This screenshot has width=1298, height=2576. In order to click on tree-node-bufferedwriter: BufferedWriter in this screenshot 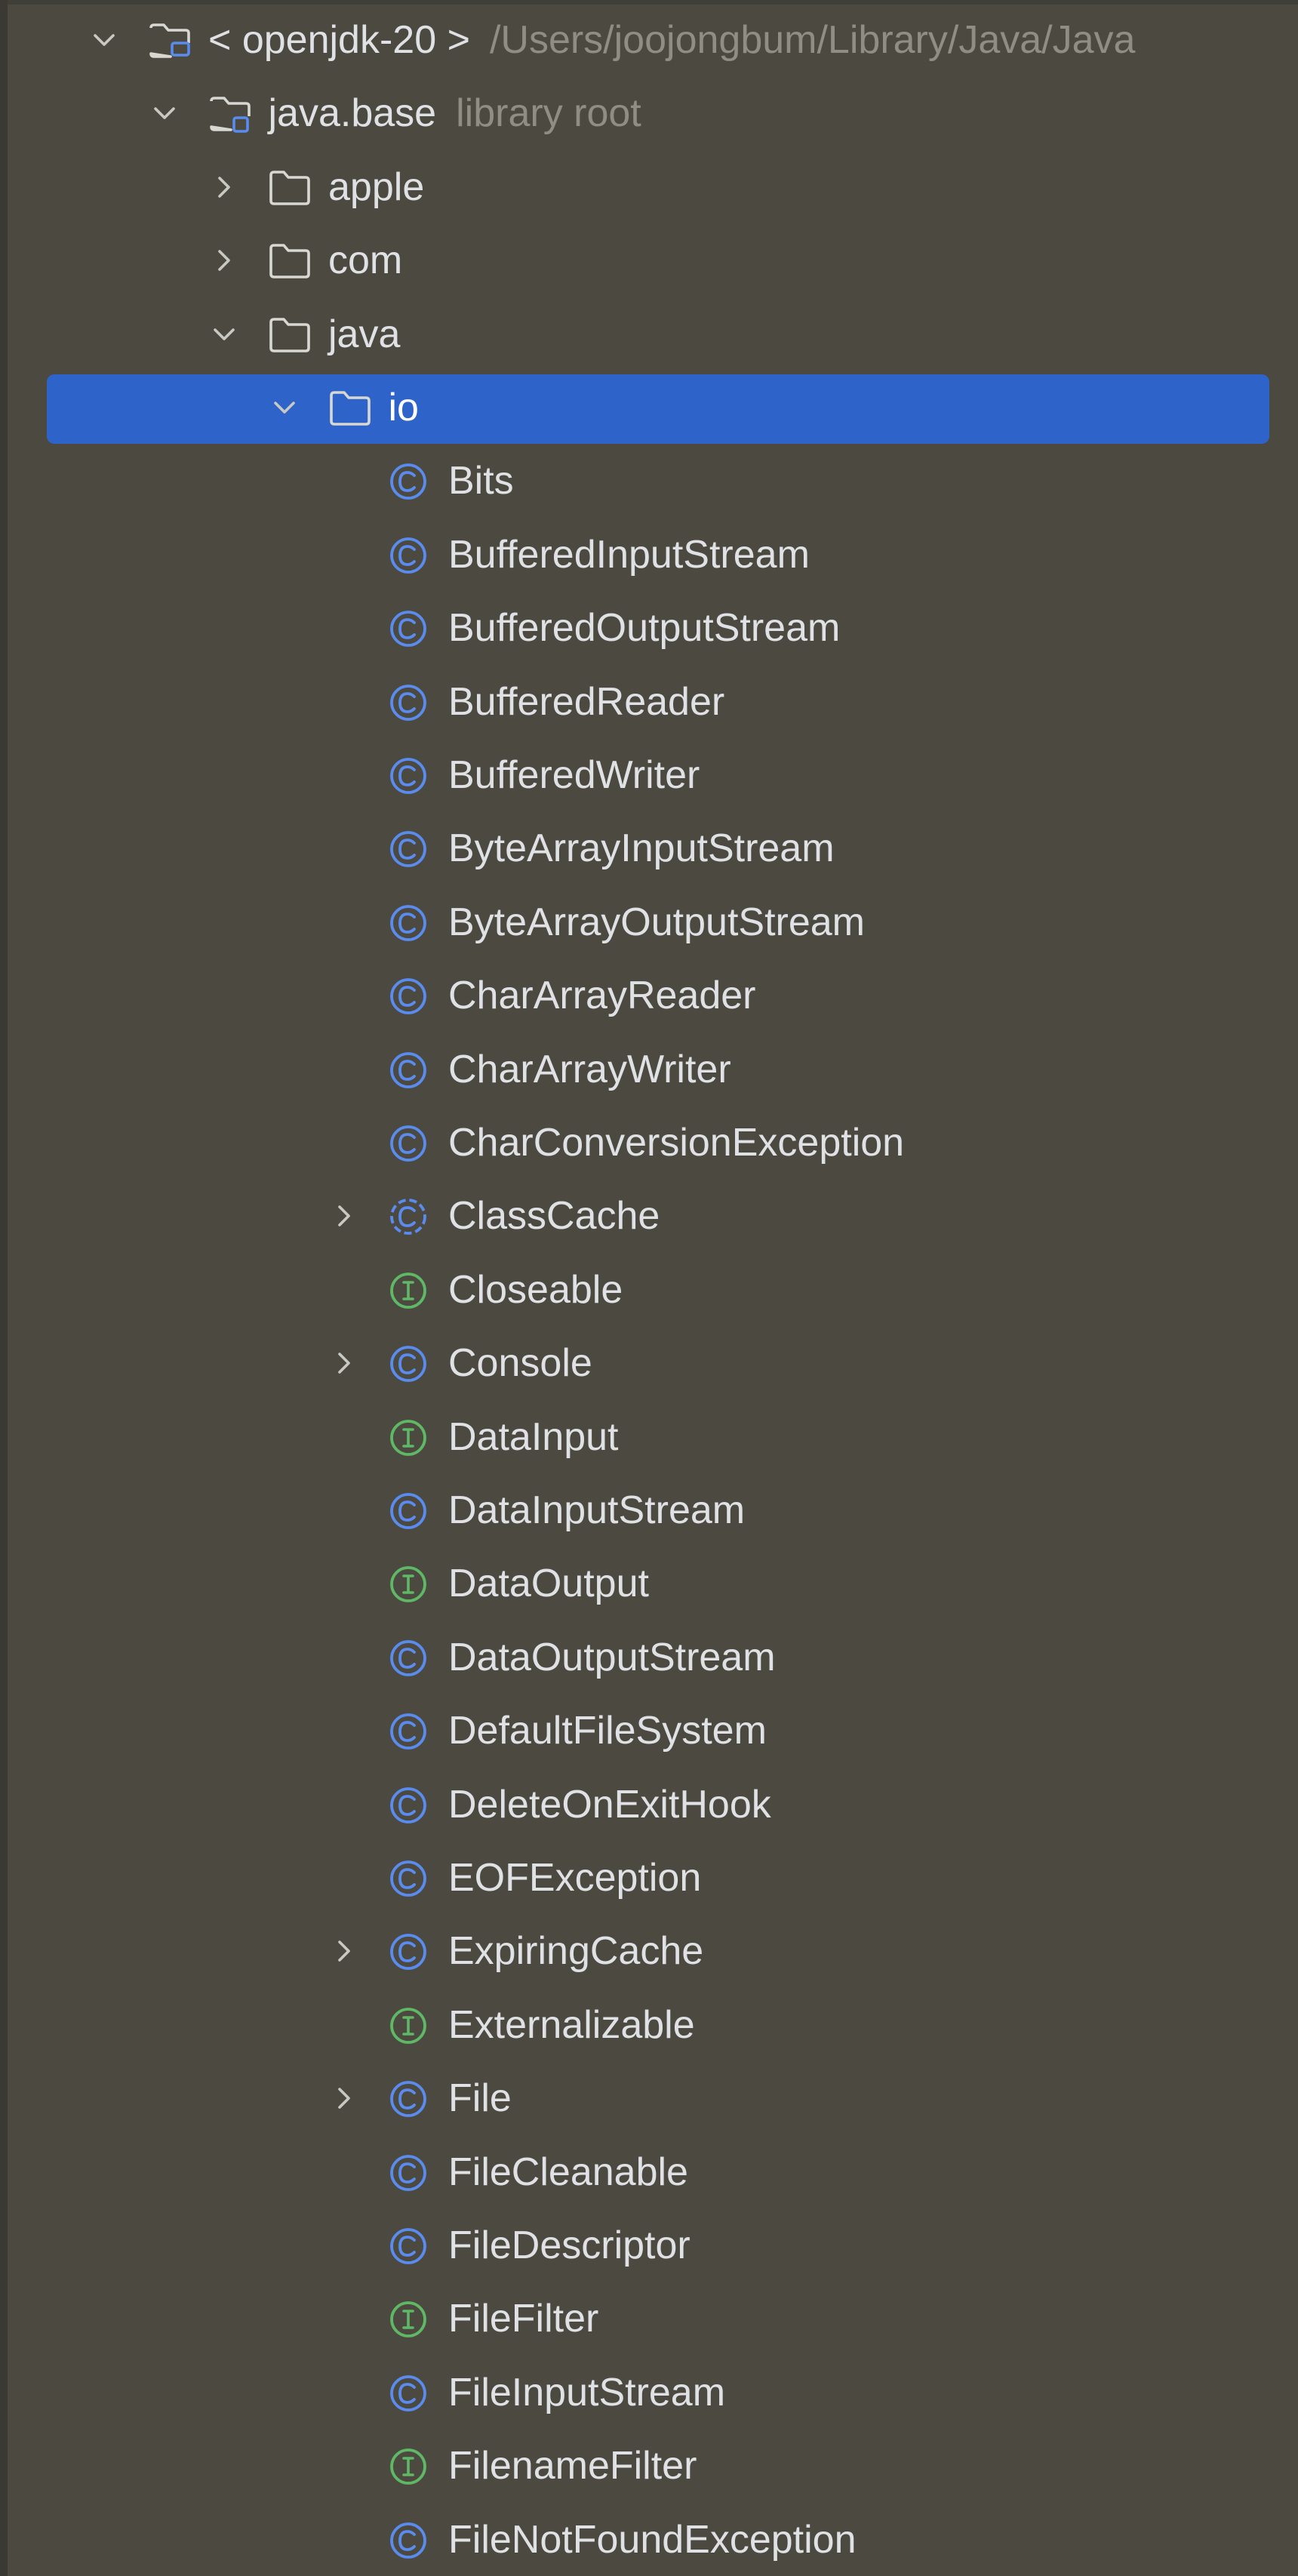, I will do `click(649, 775)`.